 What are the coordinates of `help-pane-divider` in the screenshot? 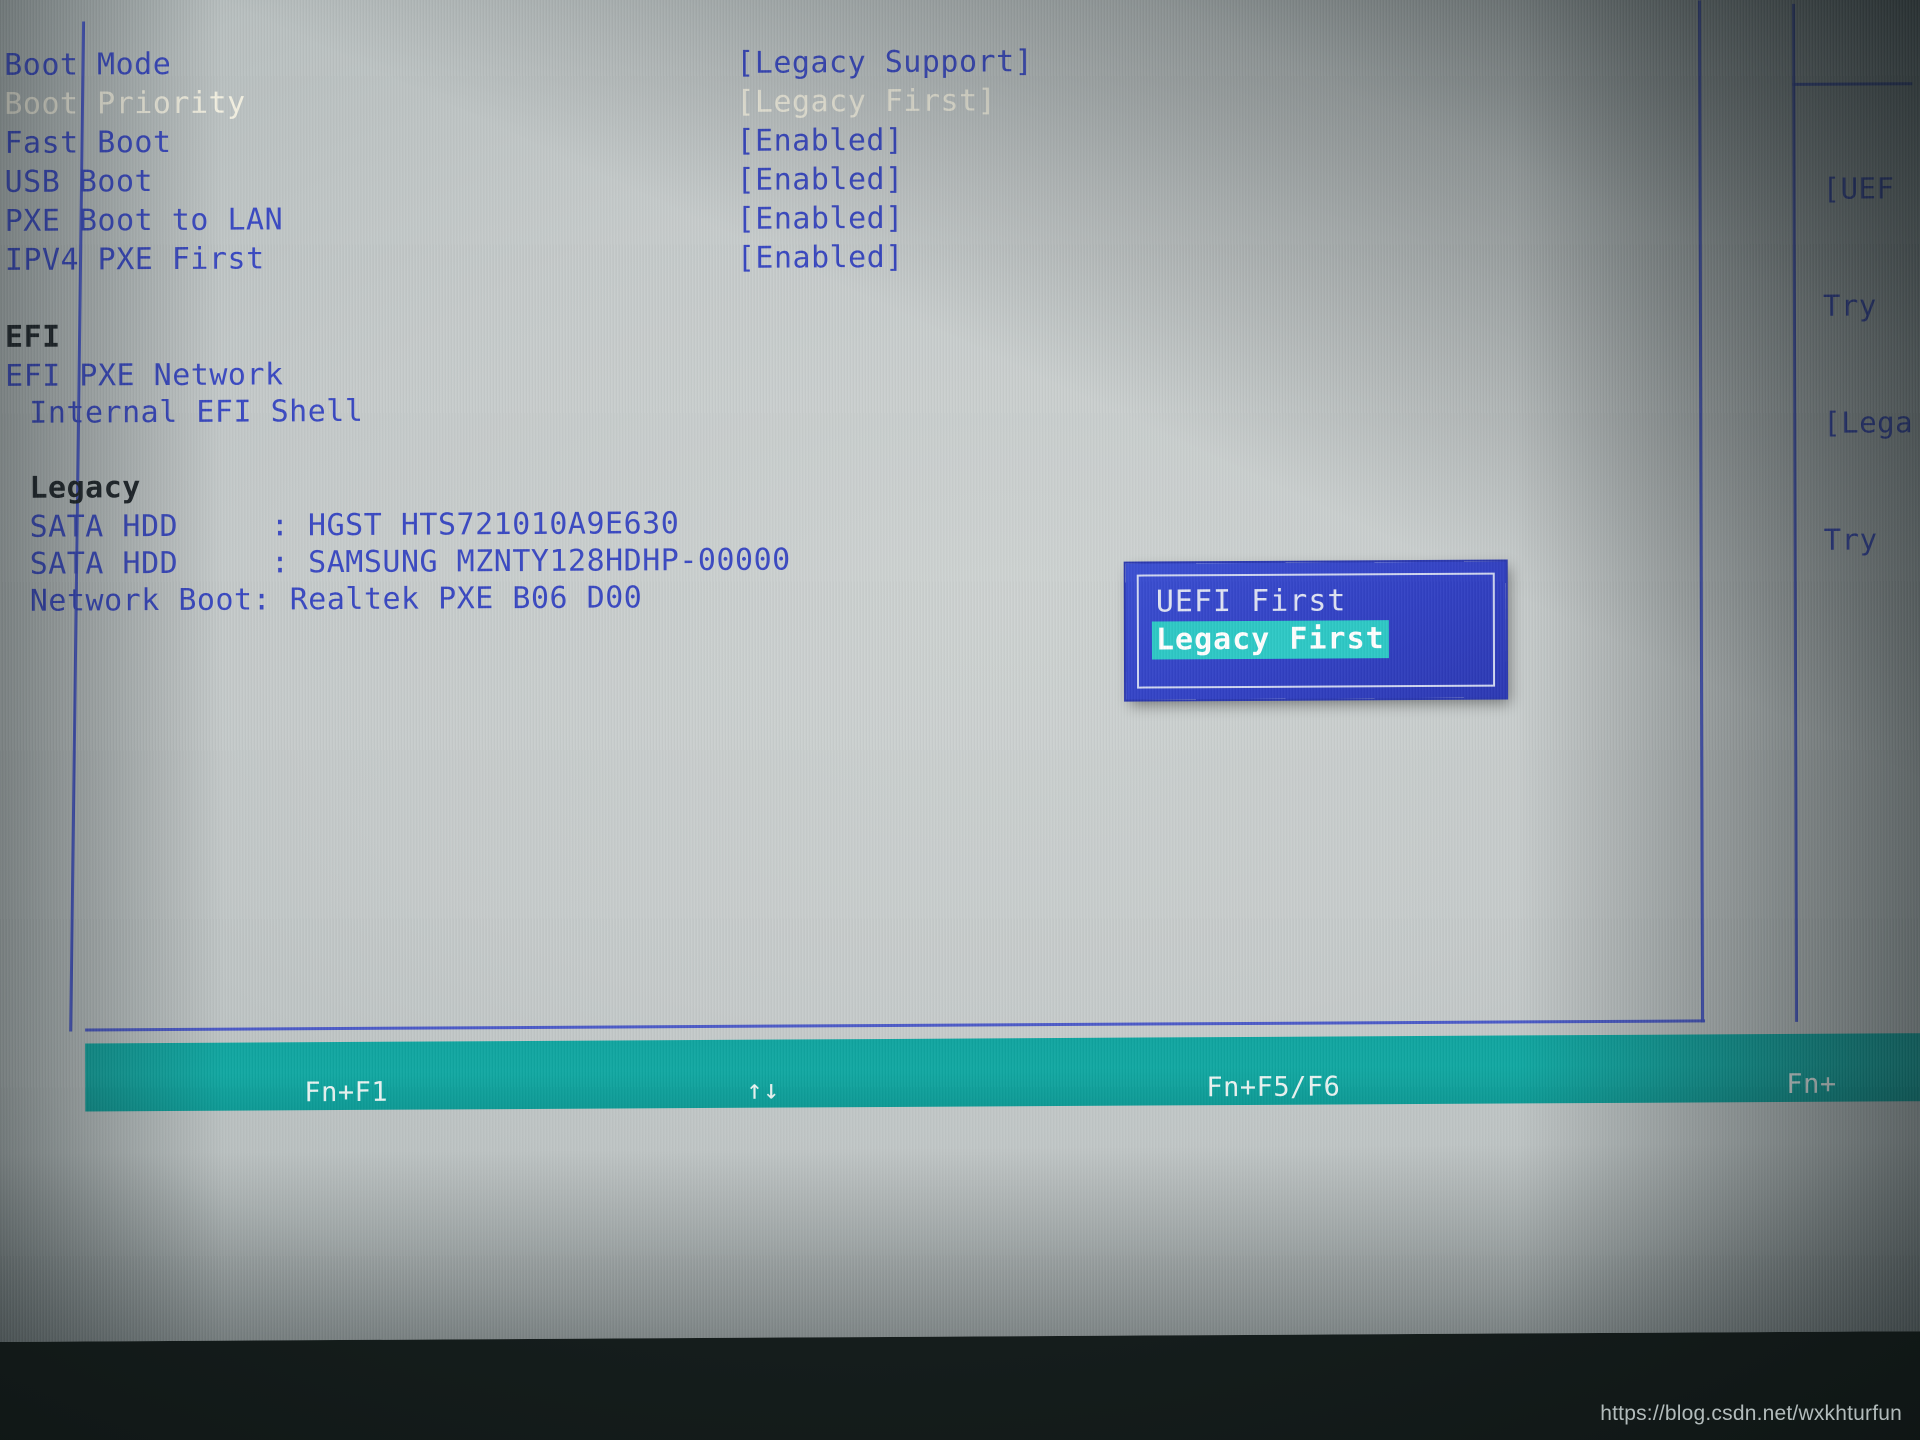 It's located at (1795, 512).